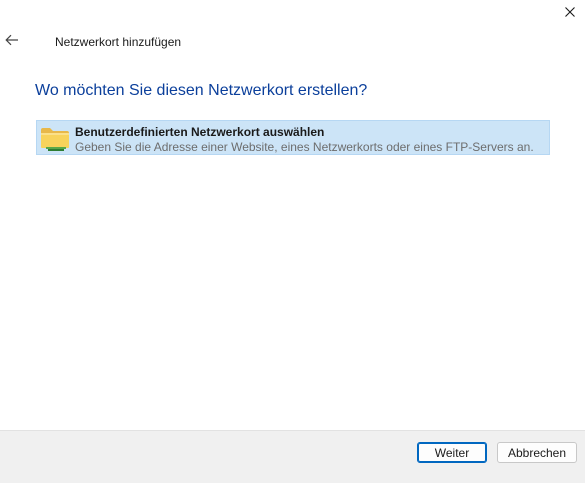 The height and width of the screenshot is (483, 585). What do you see at coordinates (537, 452) in the screenshot?
I see `cancel-button: Abbrechen` at bounding box center [537, 452].